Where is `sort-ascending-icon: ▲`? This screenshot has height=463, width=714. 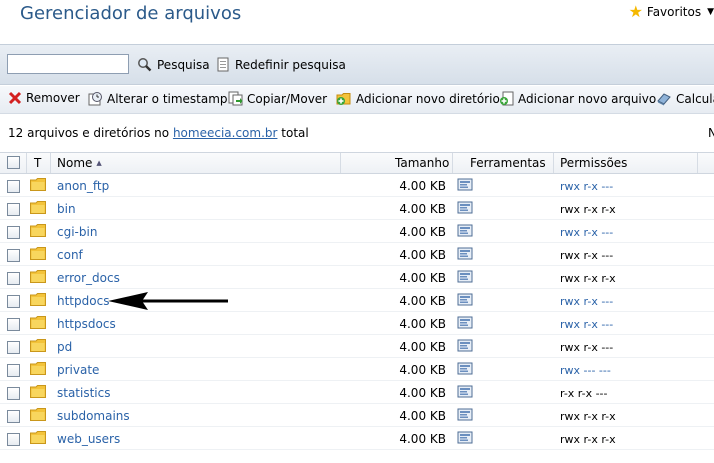 sort-ascending-icon: ▲ is located at coordinates (99, 163).